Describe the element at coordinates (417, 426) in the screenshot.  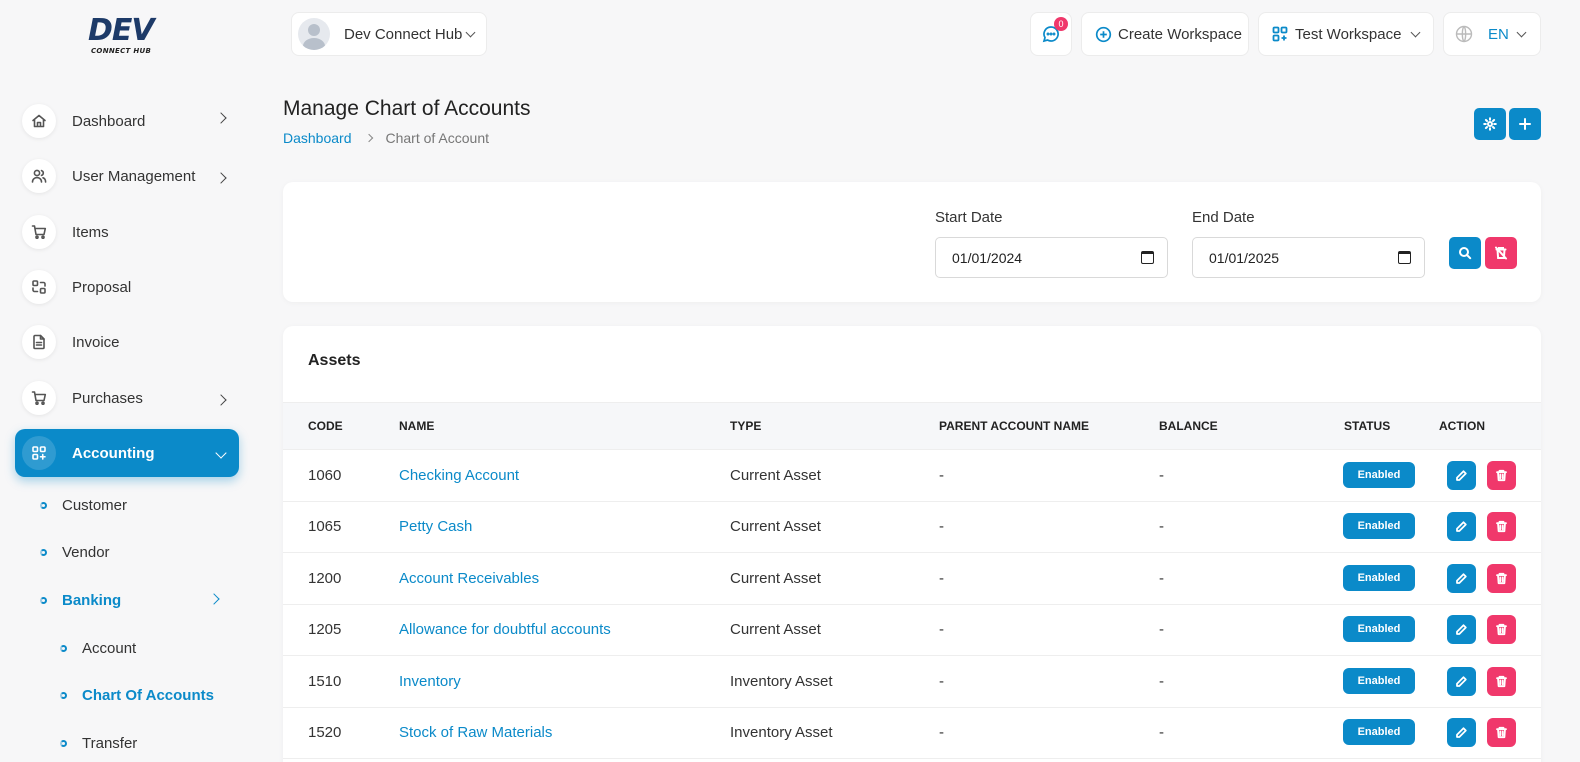
I see `column-header-name: NAME` at that location.